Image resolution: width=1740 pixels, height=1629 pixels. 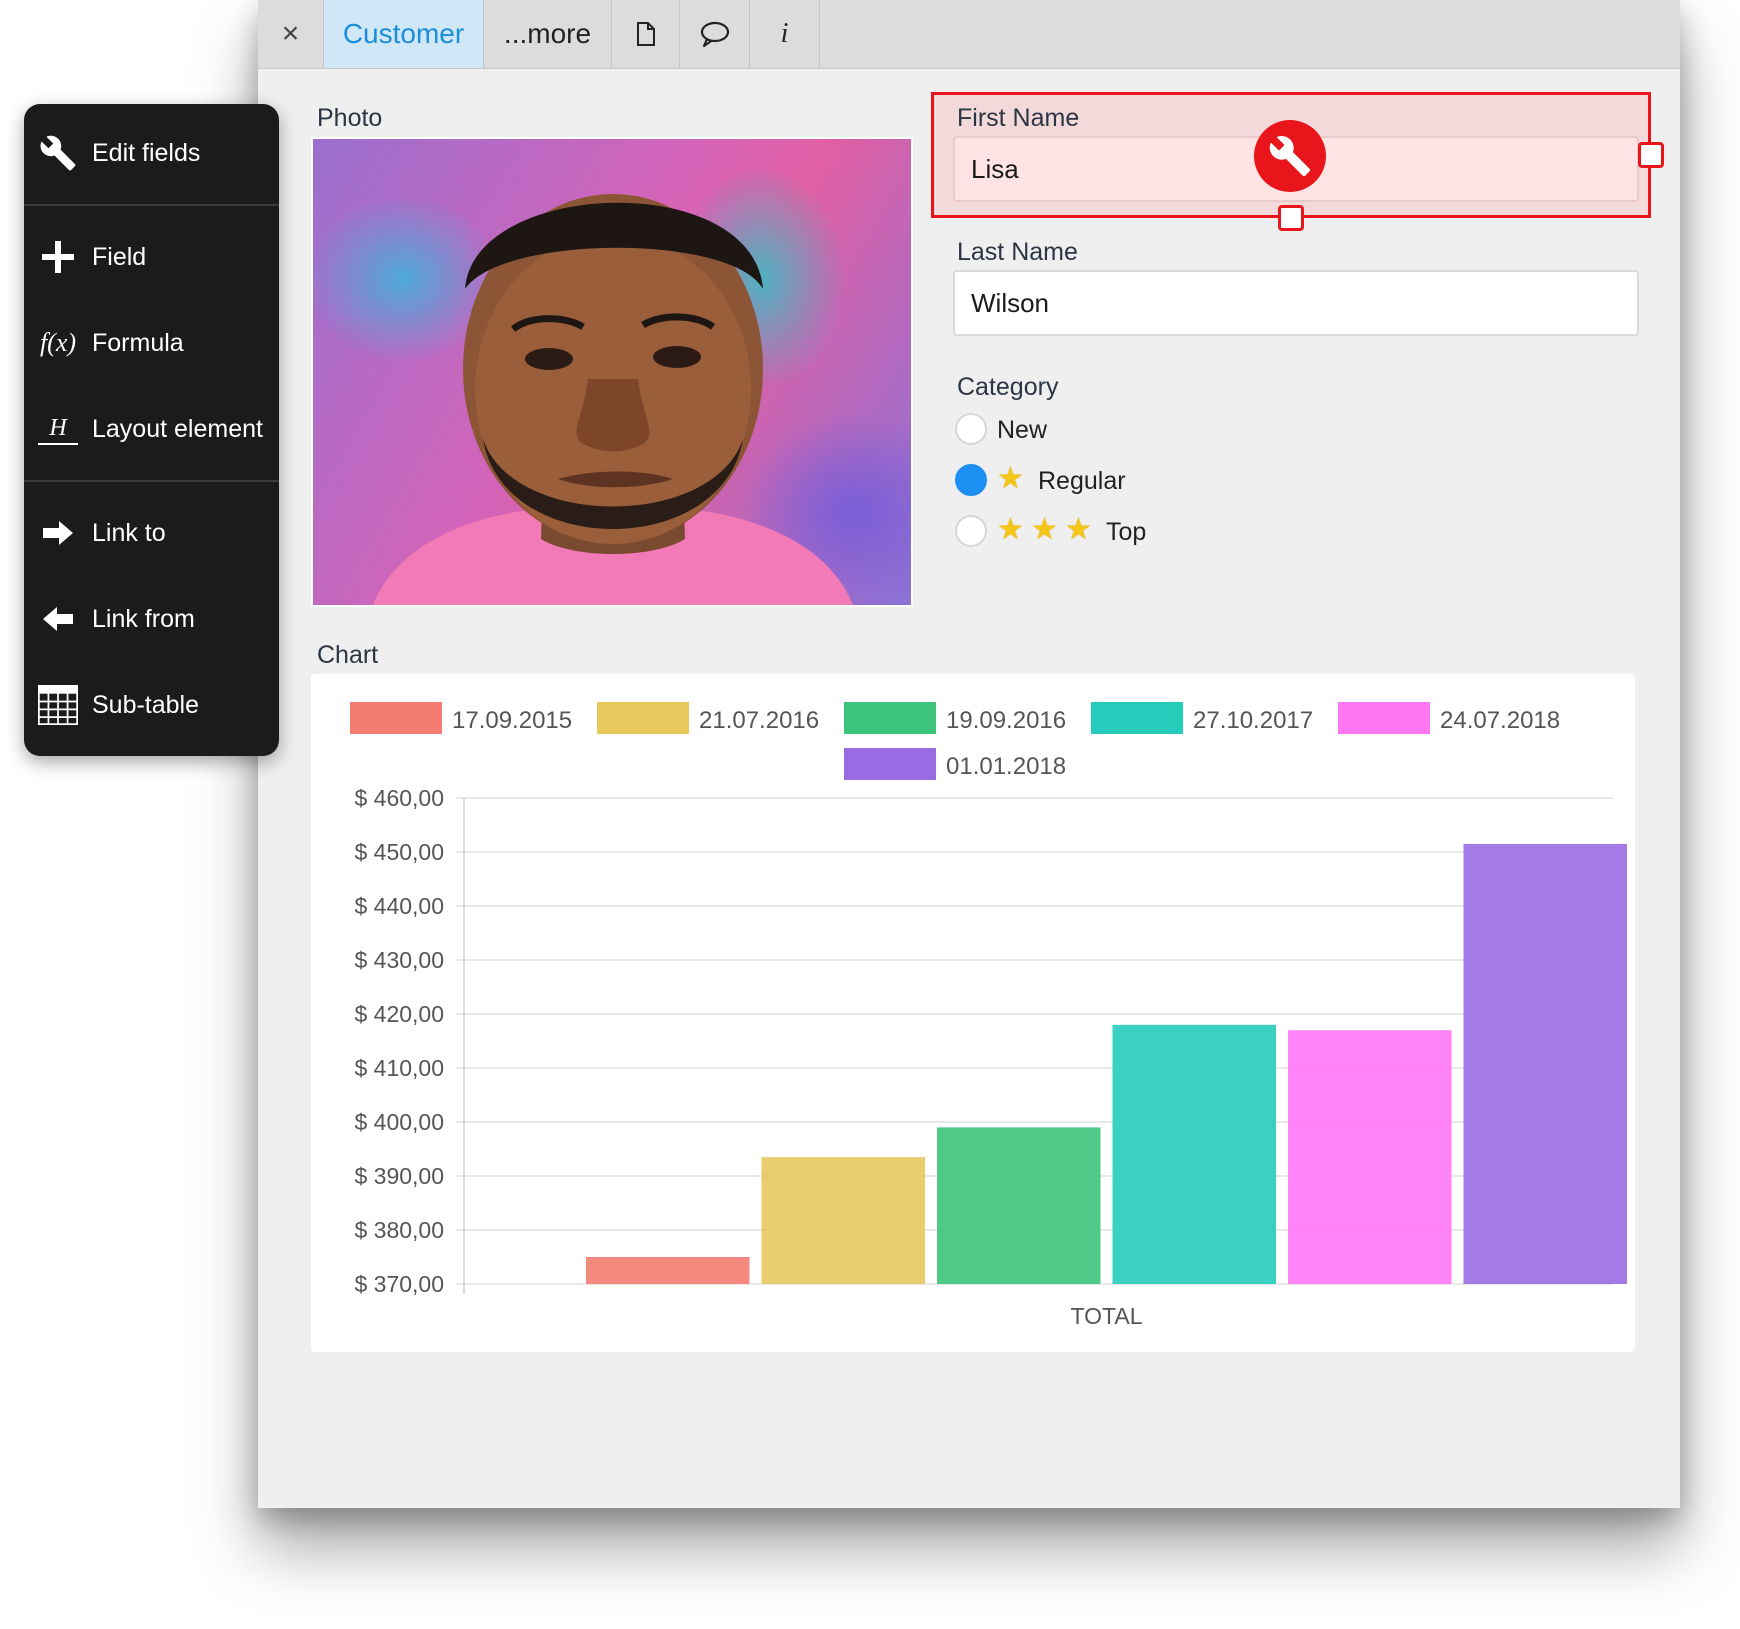 I want to click on category-label: Category, so click(x=1008, y=387).